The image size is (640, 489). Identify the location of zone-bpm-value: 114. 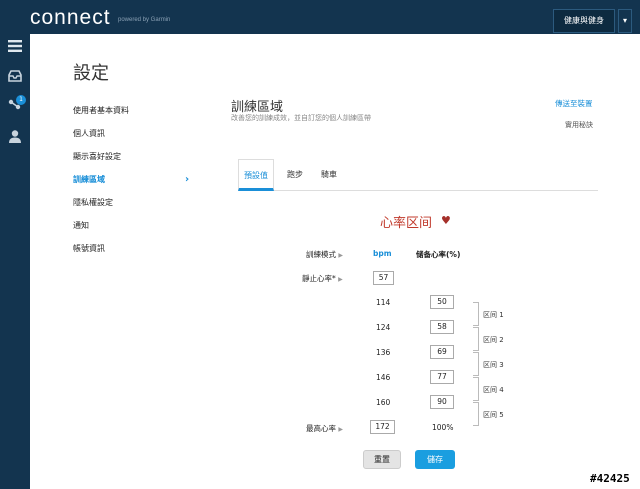
(383, 302).